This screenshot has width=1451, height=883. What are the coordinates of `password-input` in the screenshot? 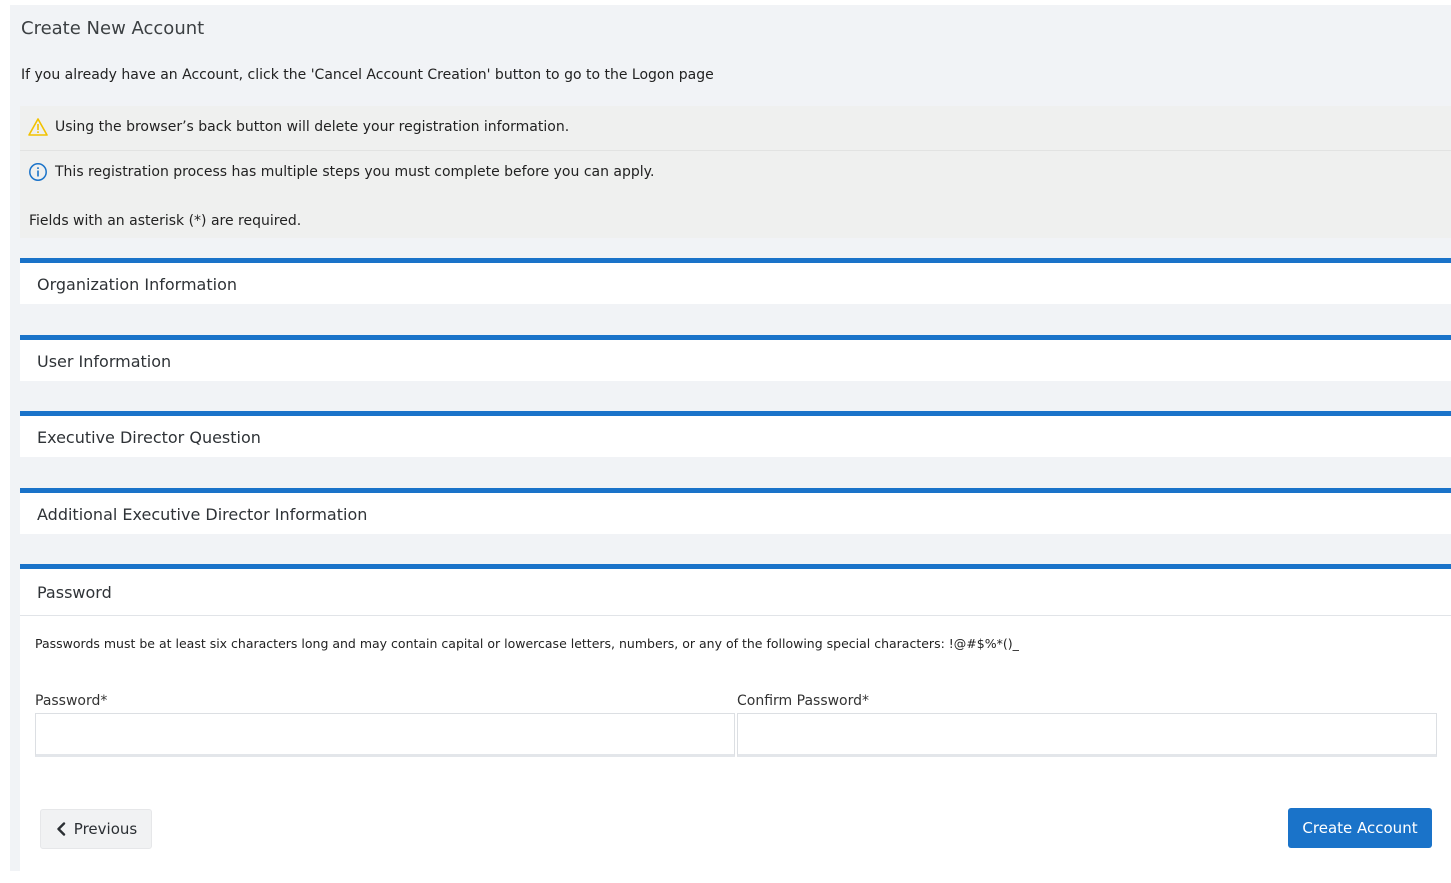 It's located at (385, 735).